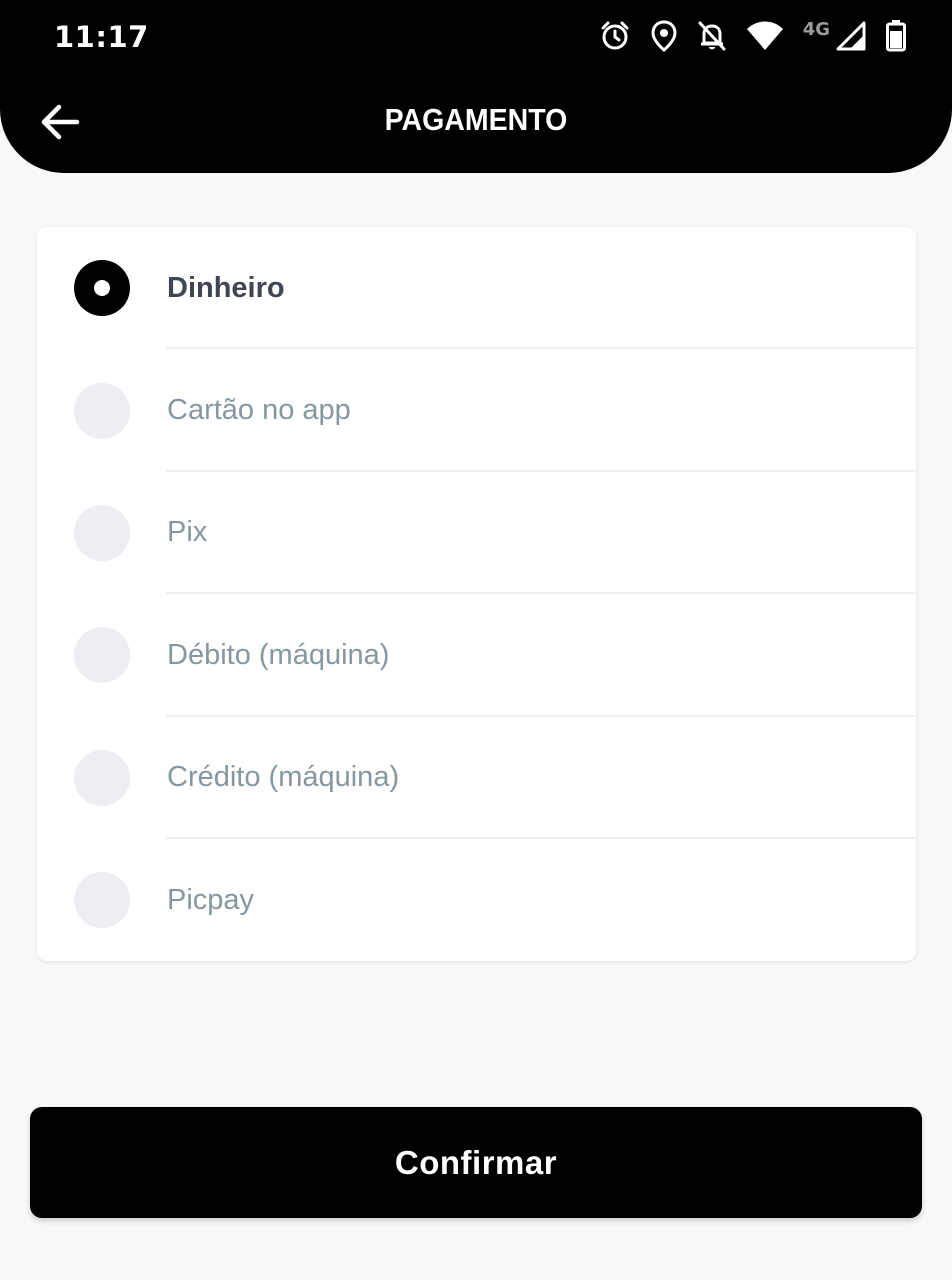  I want to click on confirm-button: Confirmar, so click(476, 1162).